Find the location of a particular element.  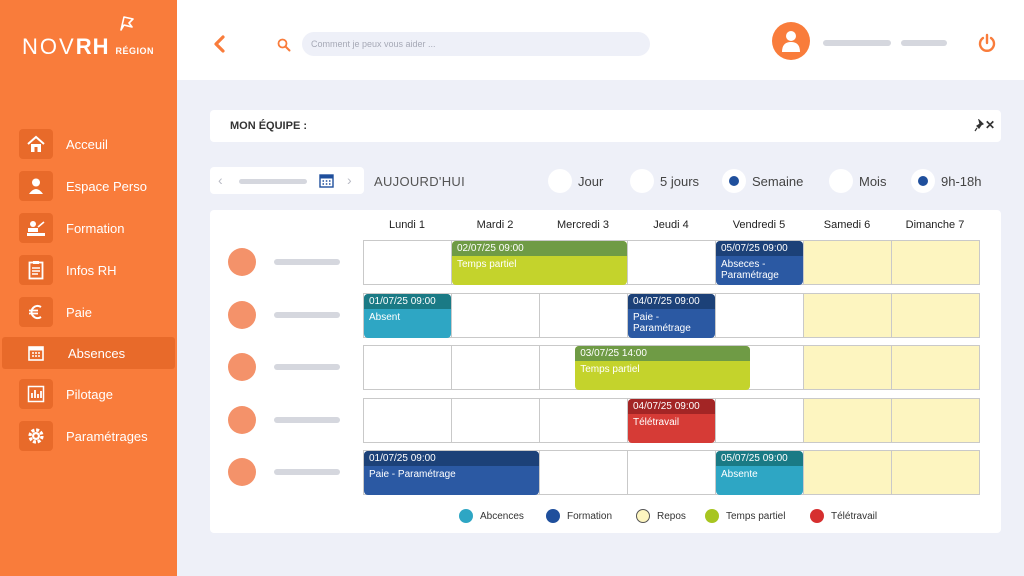

view-option-9h-18h: 9h-18h is located at coordinates (946, 181).